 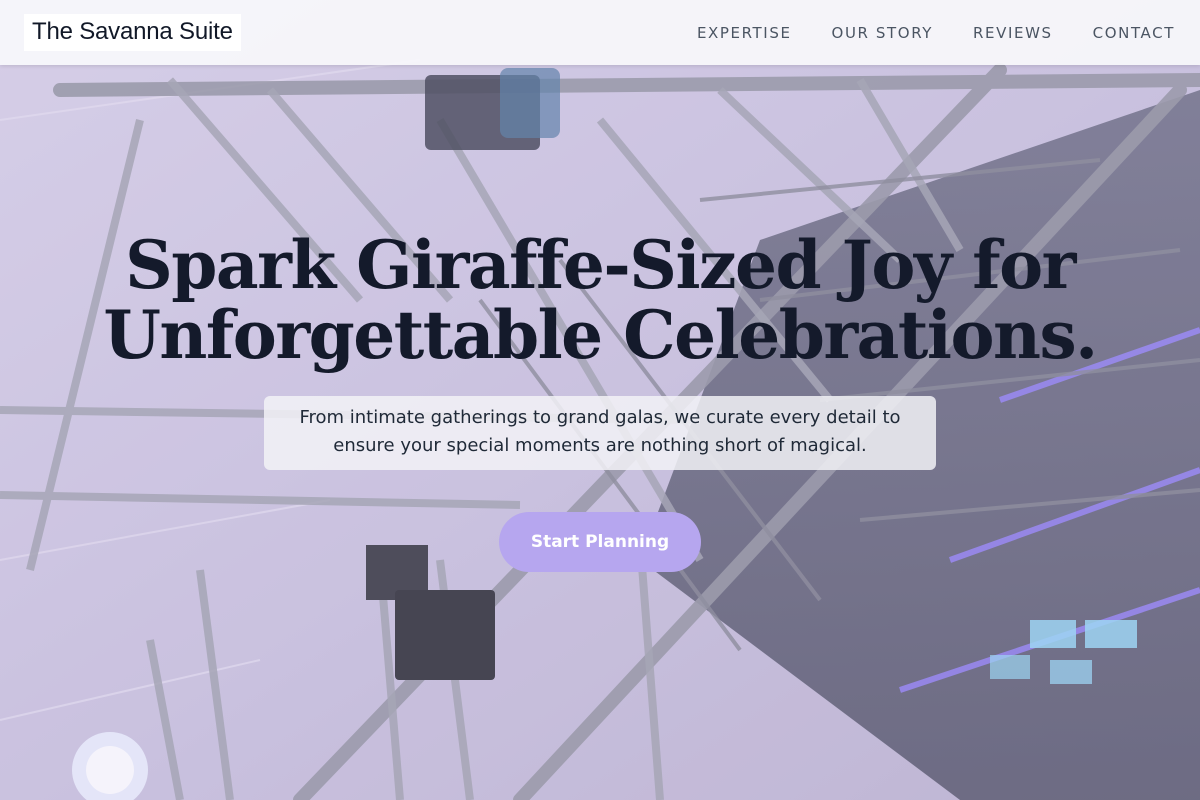 I want to click on nav-contact: CONTACT, so click(x=1134, y=33).